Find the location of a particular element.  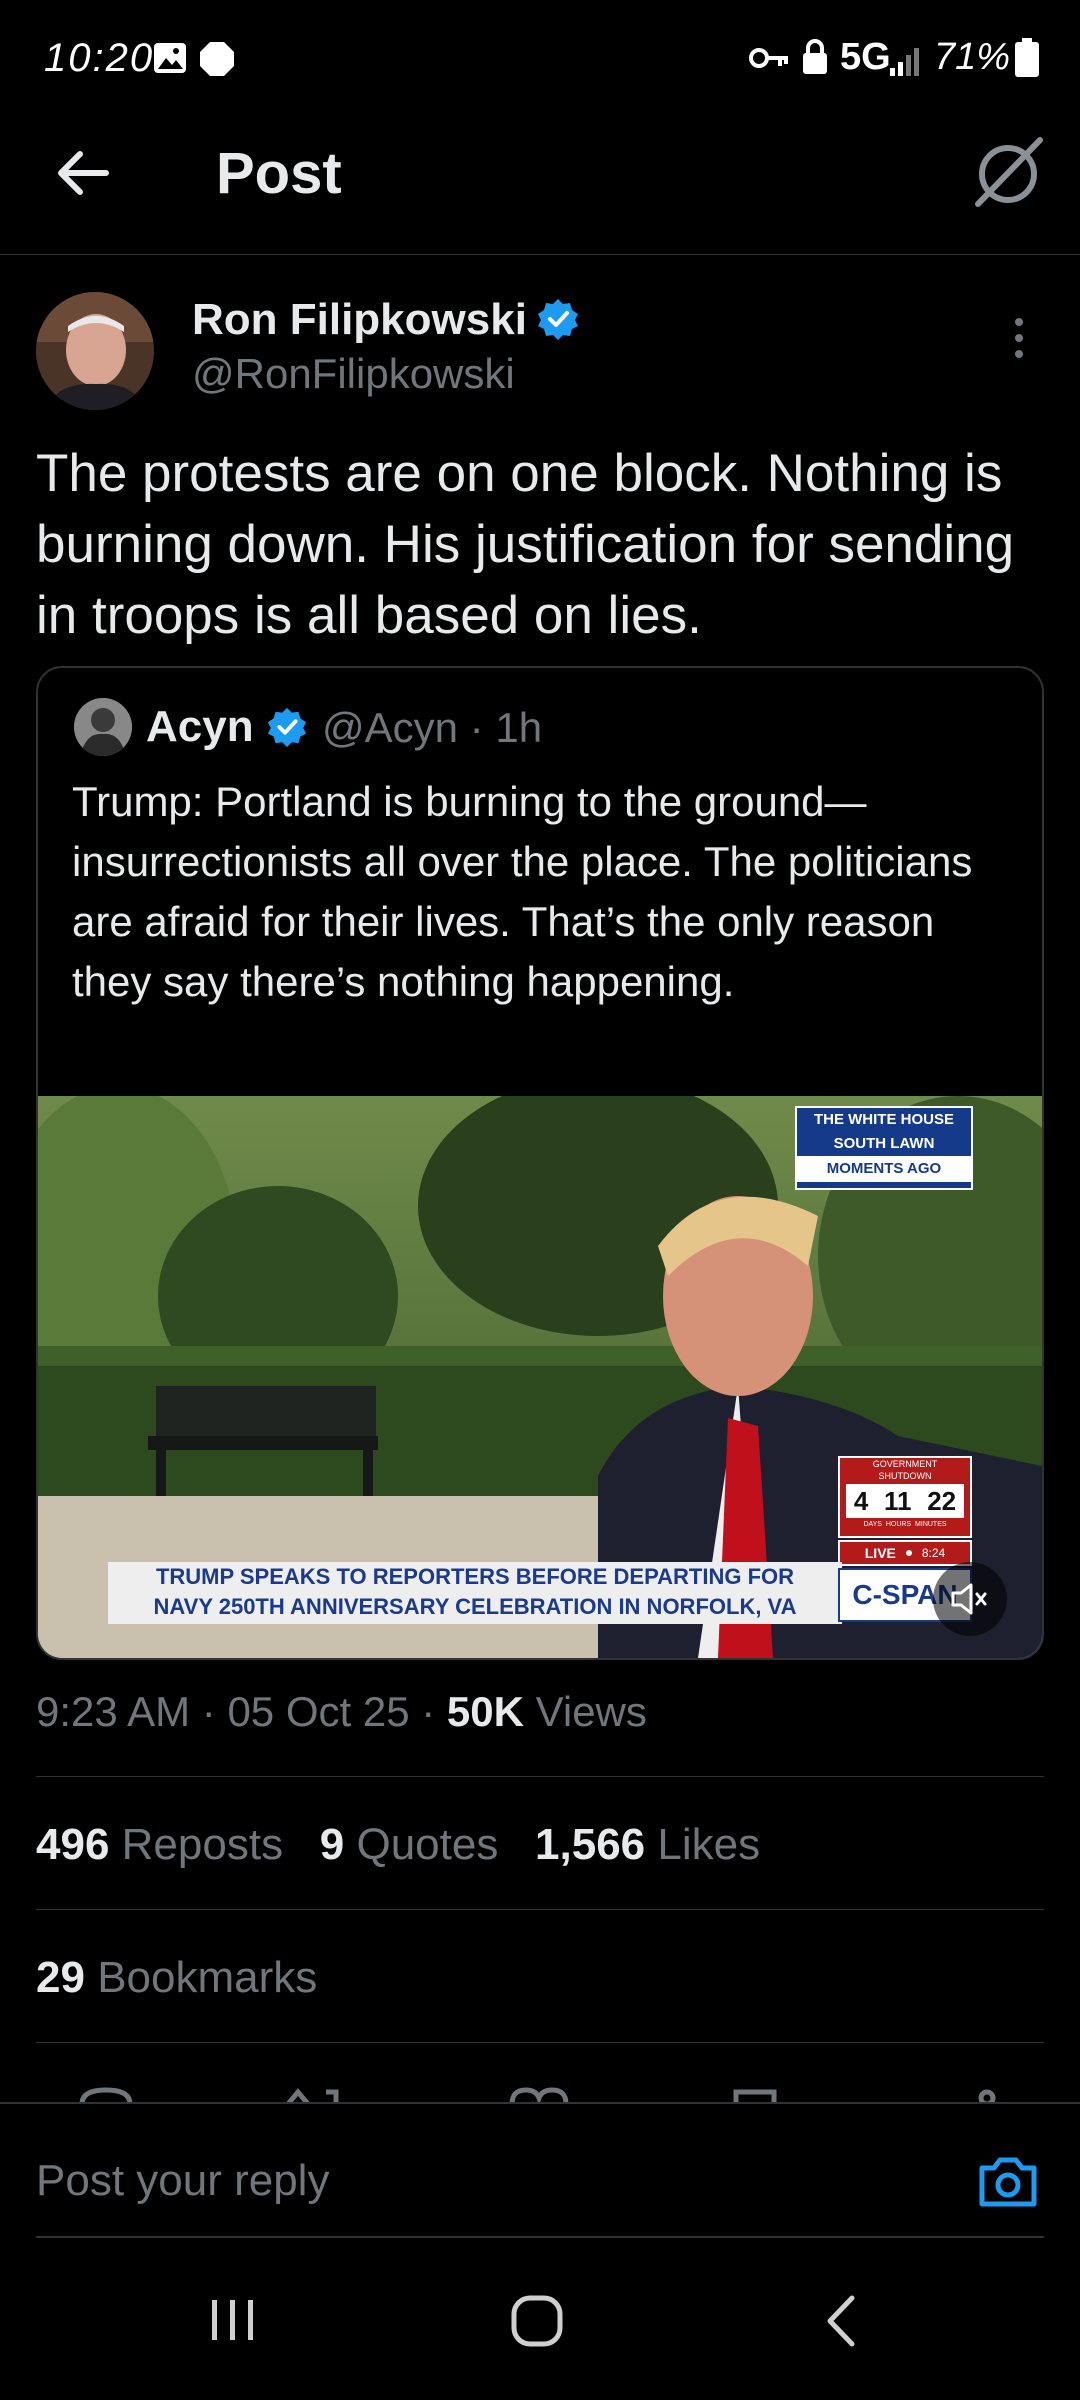

live-label: LIVE is located at coordinates (880, 1553).